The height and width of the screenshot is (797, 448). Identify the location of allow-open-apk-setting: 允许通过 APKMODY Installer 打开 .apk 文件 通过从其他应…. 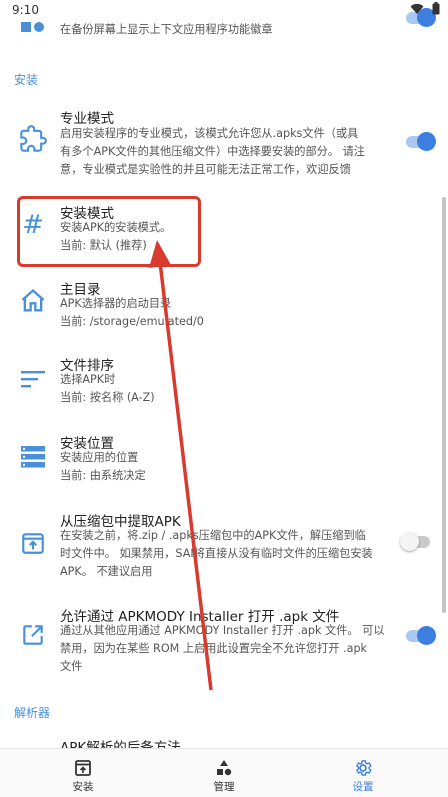
(224, 644).